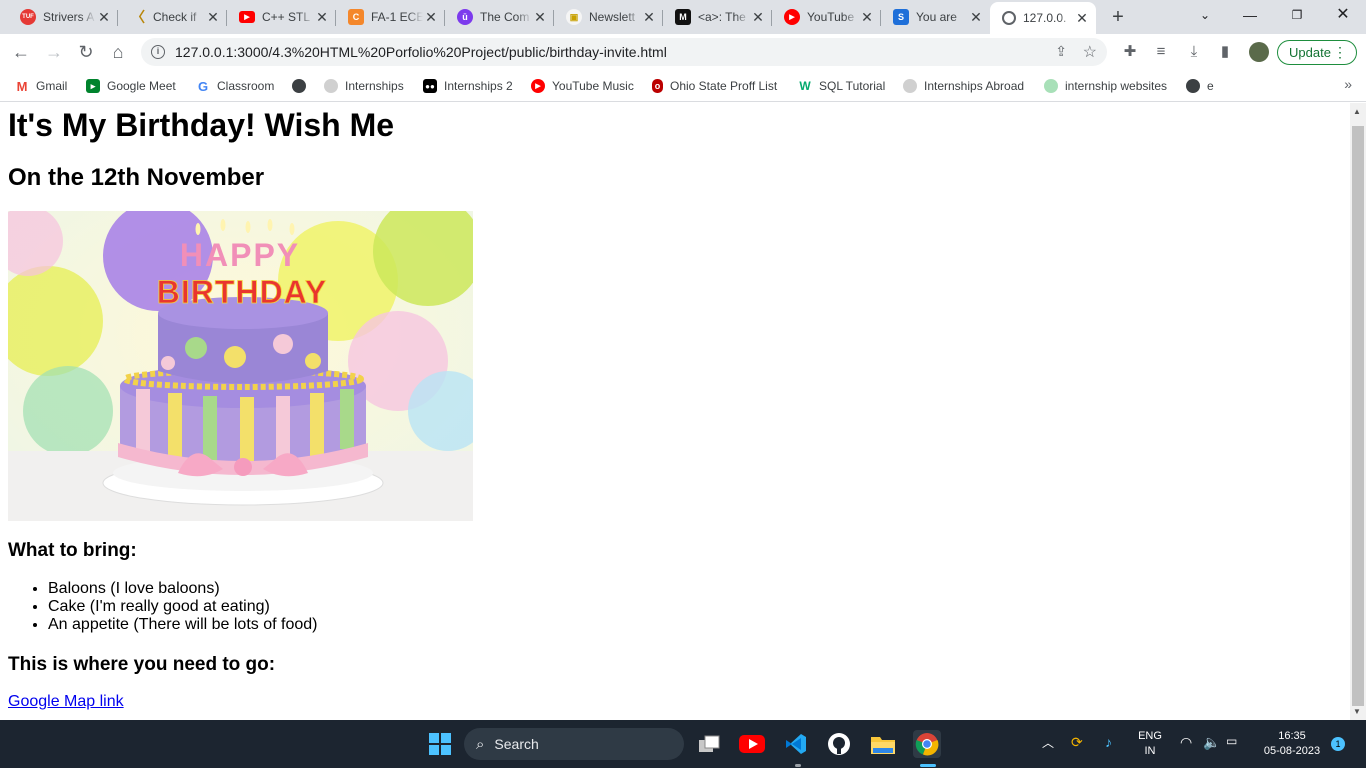 This screenshot has height=768, width=1366. Describe the element at coordinates (1048, 742) in the screenshot. I see `show-hidden-icons: ︿` at that location.